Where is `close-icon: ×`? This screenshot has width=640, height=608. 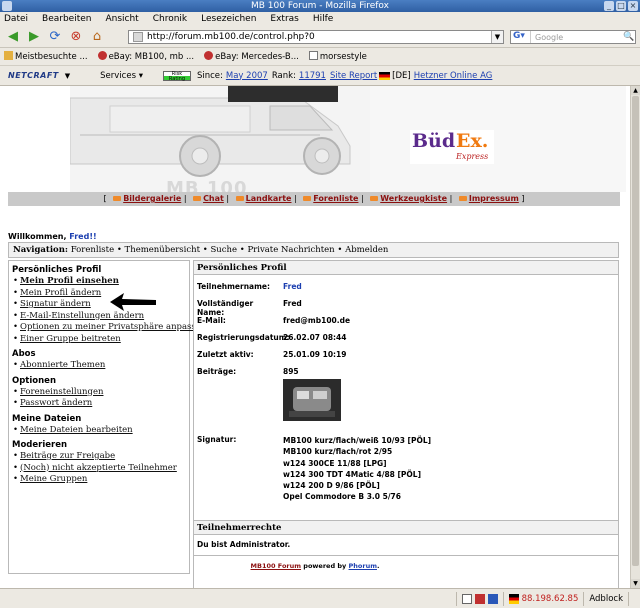
close-icon: × is located at coordinates (633, 6).